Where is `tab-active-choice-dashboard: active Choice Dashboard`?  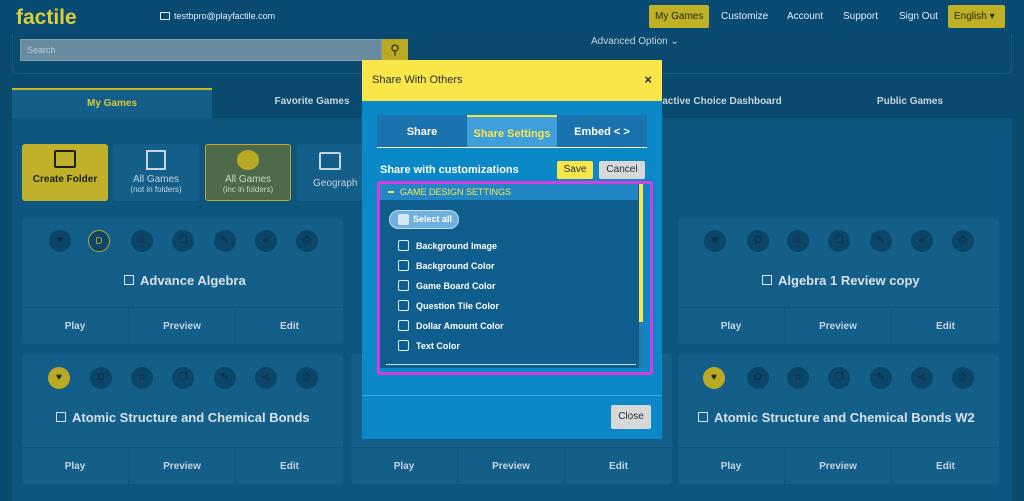
tab-active-choice-dashboard: active Choice Dashboard is located at coordinates (722, 103).